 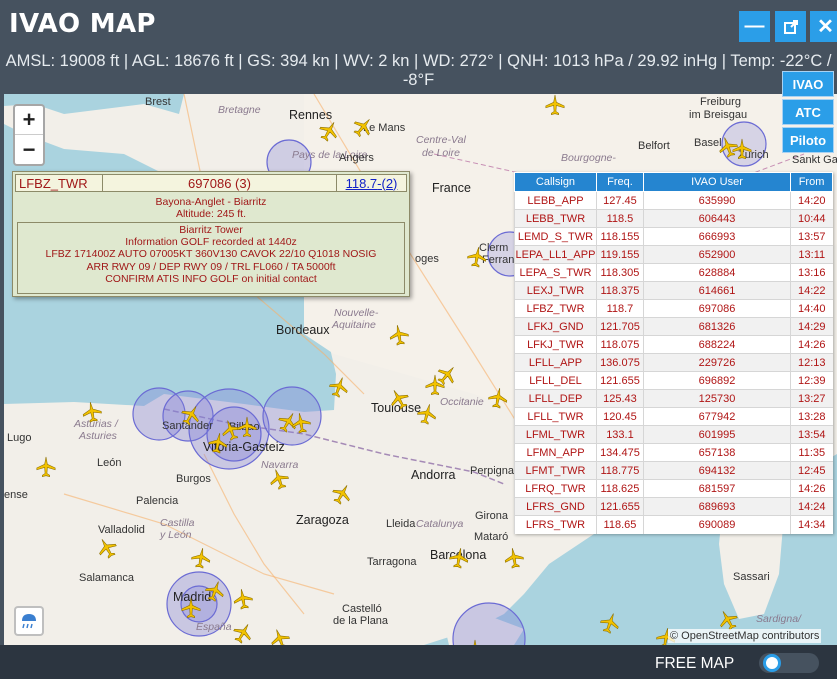 What do you see at coordinates (718, 115) in the screenshot?
I see `map-label-im-breisgau: im Breisgau` at bounding box center [718, 115].